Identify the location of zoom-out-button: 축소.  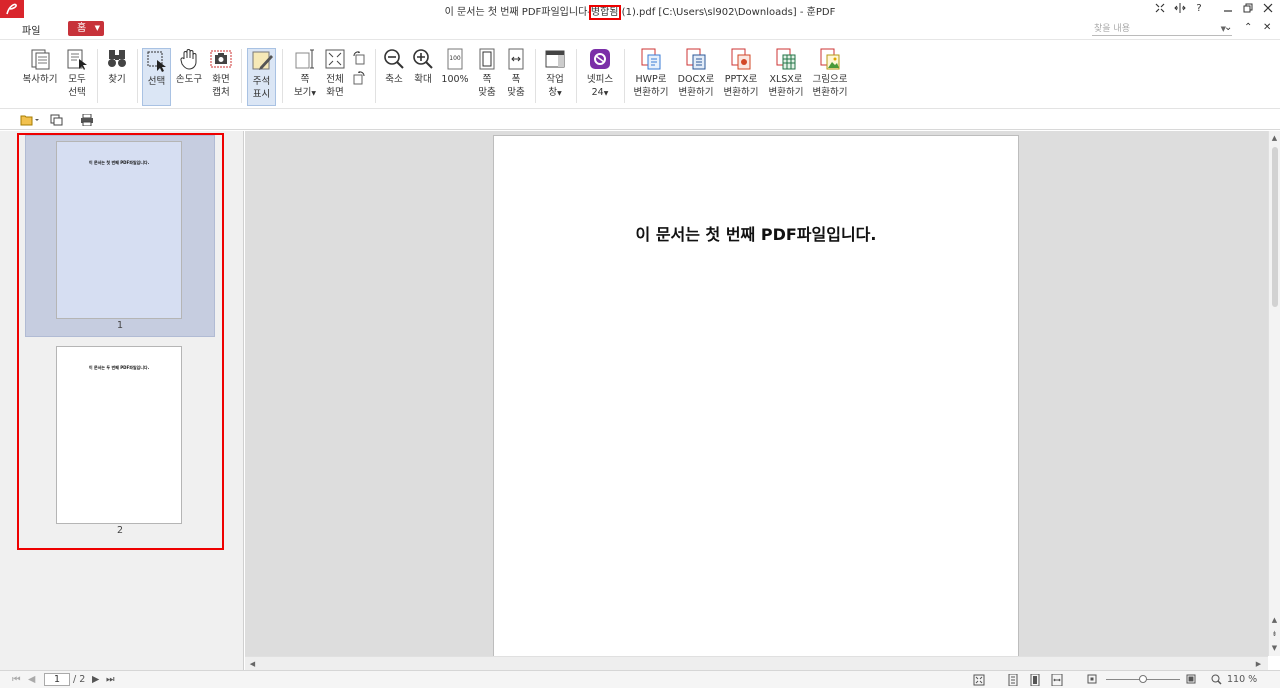
(394, 66).